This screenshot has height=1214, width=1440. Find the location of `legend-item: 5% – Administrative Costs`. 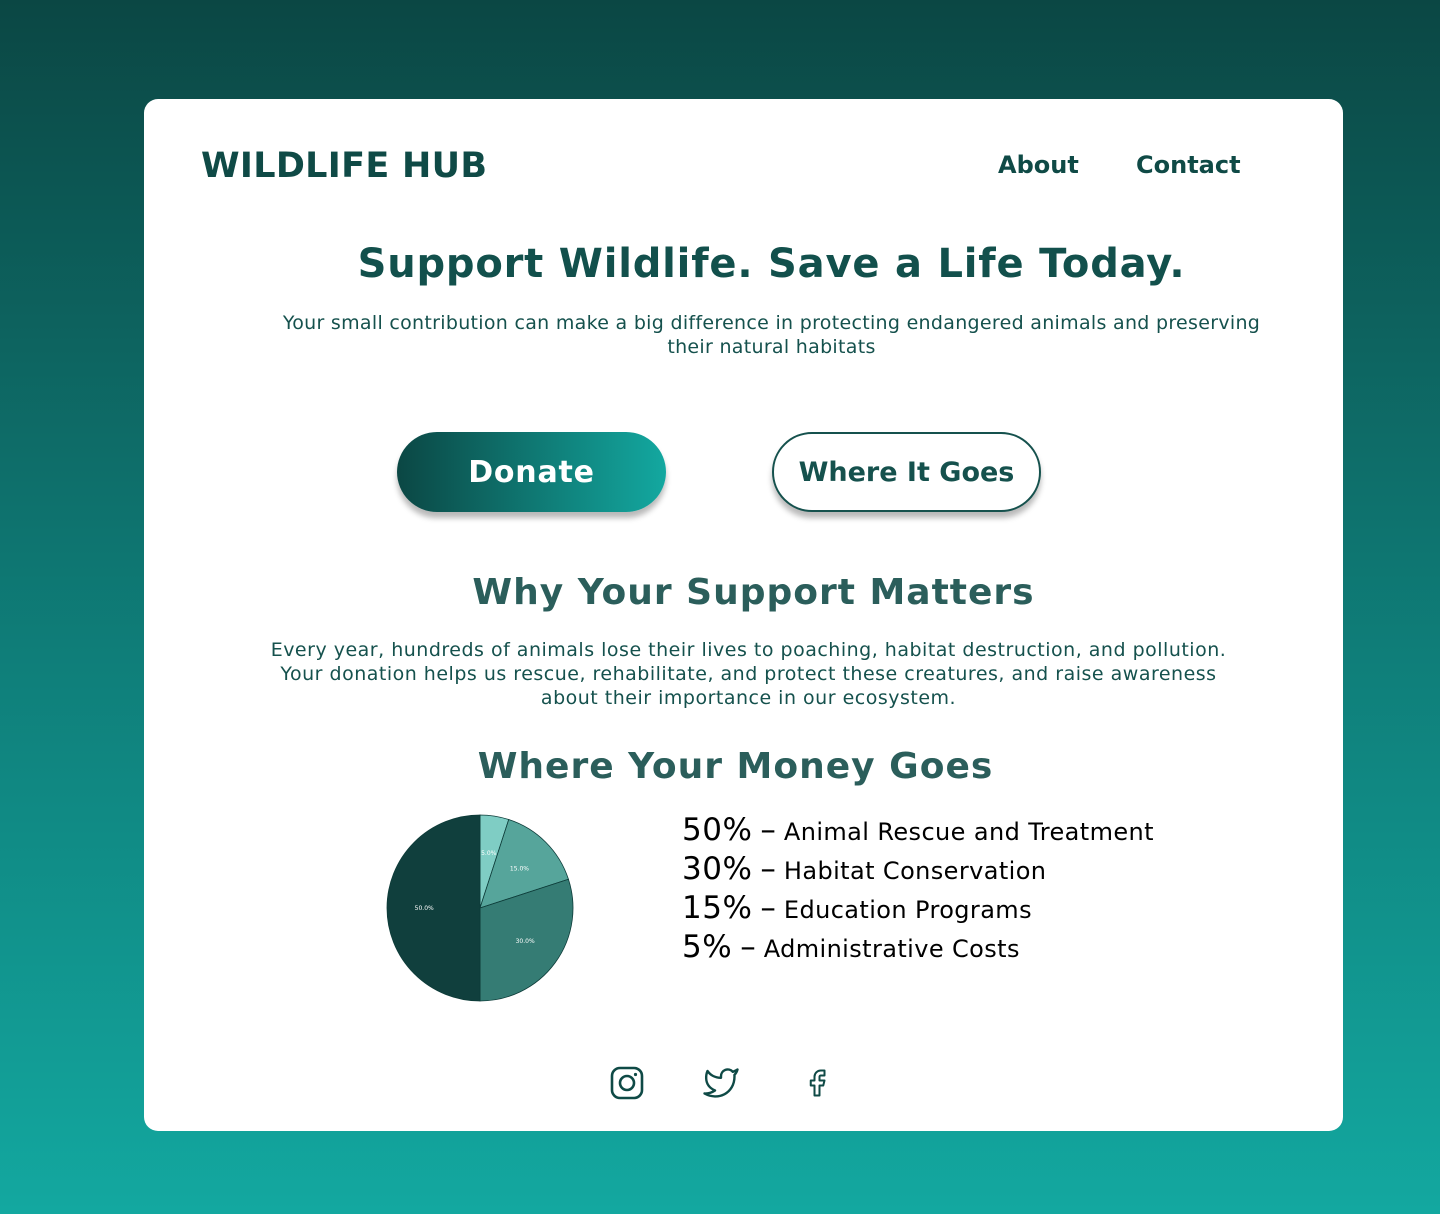

legend-item: 5% – Administrative Costs is located at coordinates (918, 948).